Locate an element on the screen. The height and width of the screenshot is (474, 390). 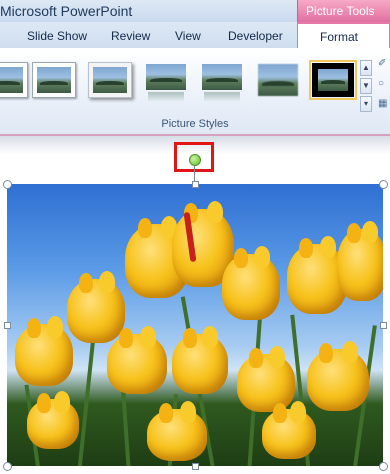
title-bar: Microsoft PowerPoint Picture Tools is located at coordinates (195, 11).